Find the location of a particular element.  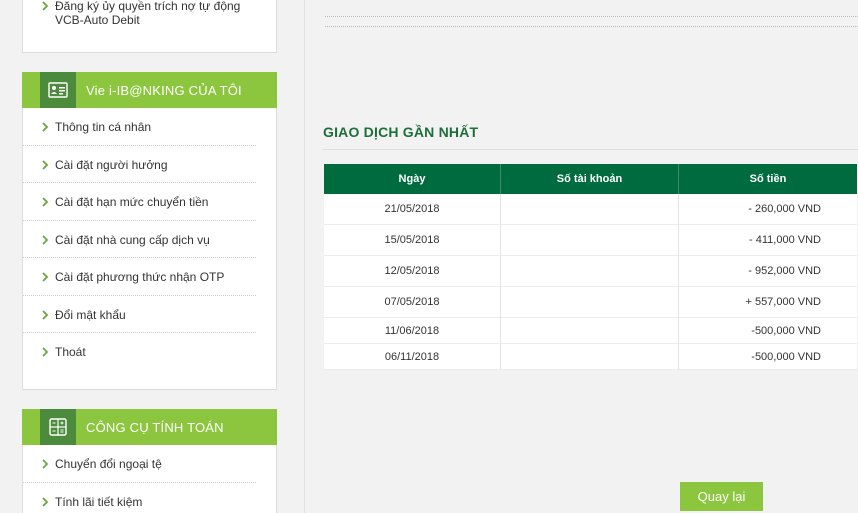

cell-date: 15/05/2018 is located at coordinates (412, 240).